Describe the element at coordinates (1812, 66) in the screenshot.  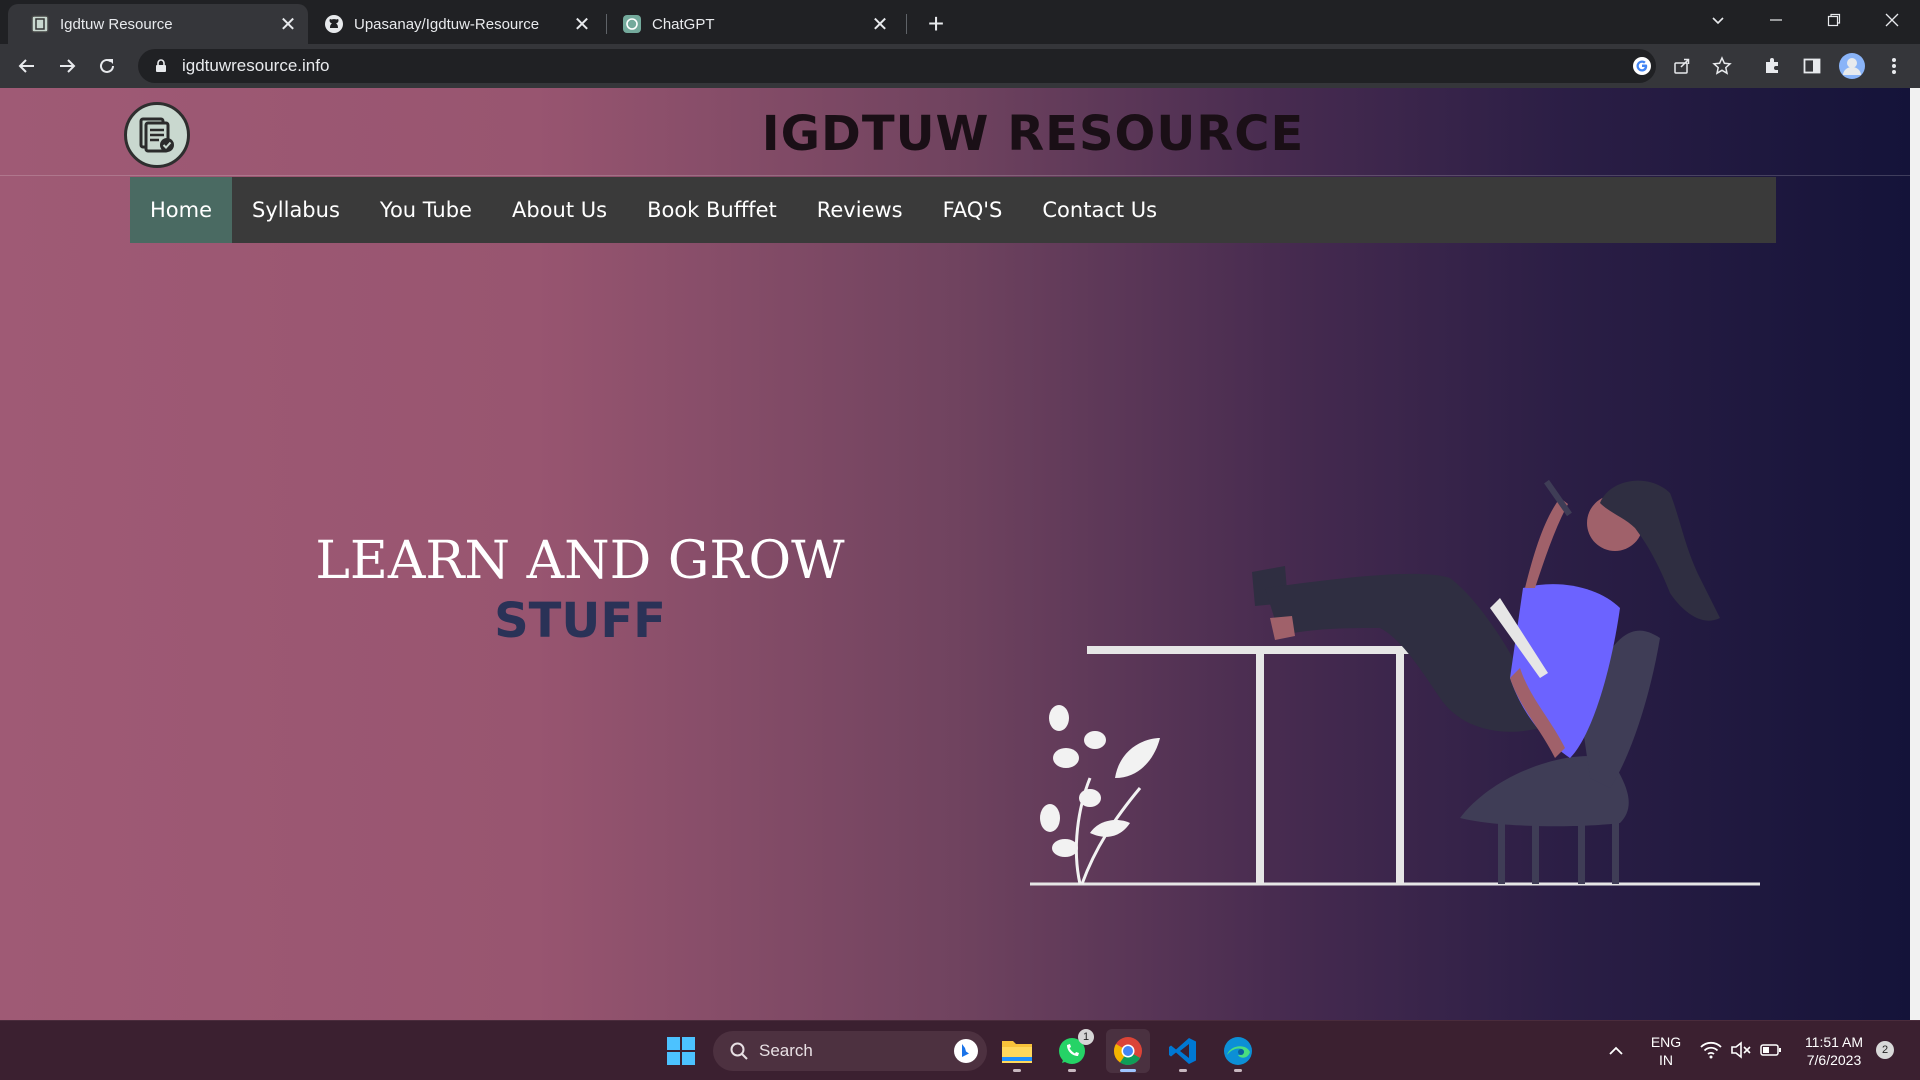
I see `side-panel-icon` at that location.